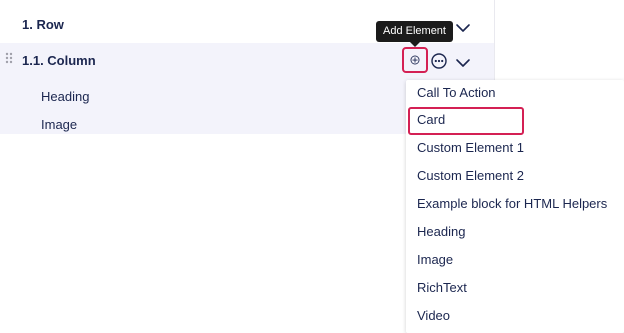 The image size is (624, 333). What do you see at coordinates (59, 60) in the screenshot?
I see `column-label: 1.1. Column` at bounding box center [59, 60].